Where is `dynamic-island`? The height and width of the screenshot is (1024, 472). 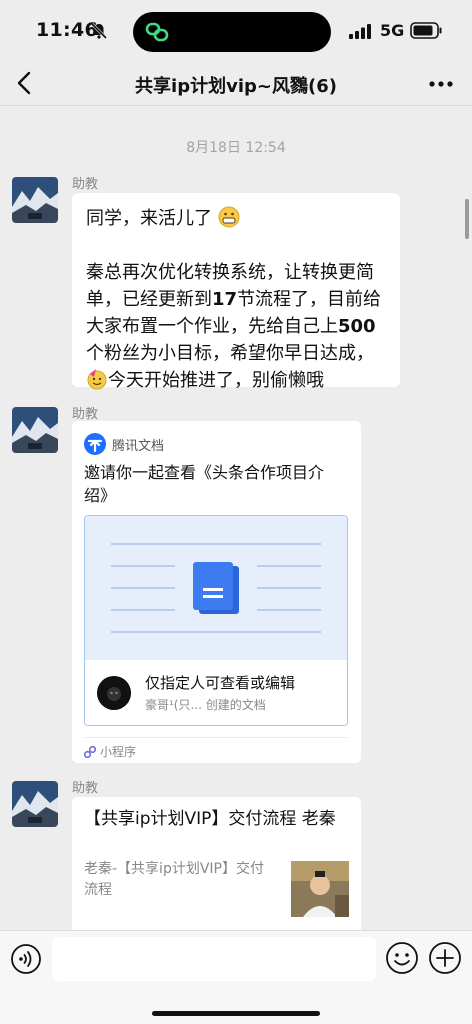 dynamic-island is located at coordinates (232, 32).